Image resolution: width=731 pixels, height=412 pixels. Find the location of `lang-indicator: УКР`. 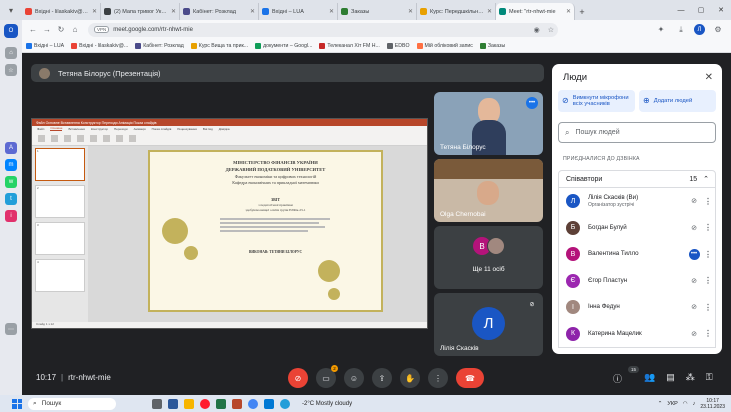

lang-indicator: УКР is located at coordinates (672, 404).